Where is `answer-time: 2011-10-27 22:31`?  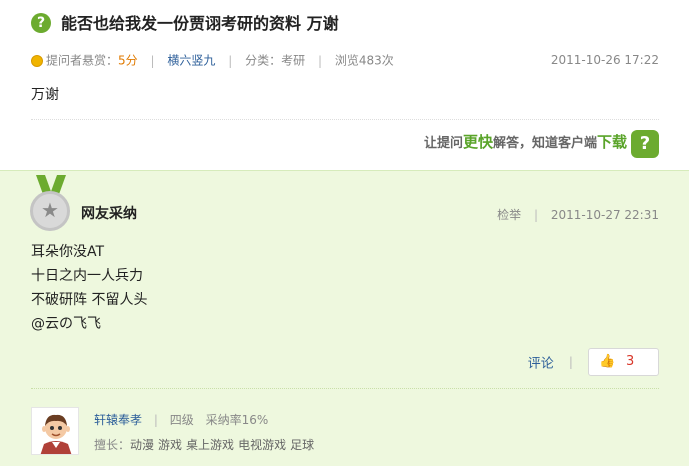 answer-time: 2011-10-27 22:31 is located at coordinates (604, 215).